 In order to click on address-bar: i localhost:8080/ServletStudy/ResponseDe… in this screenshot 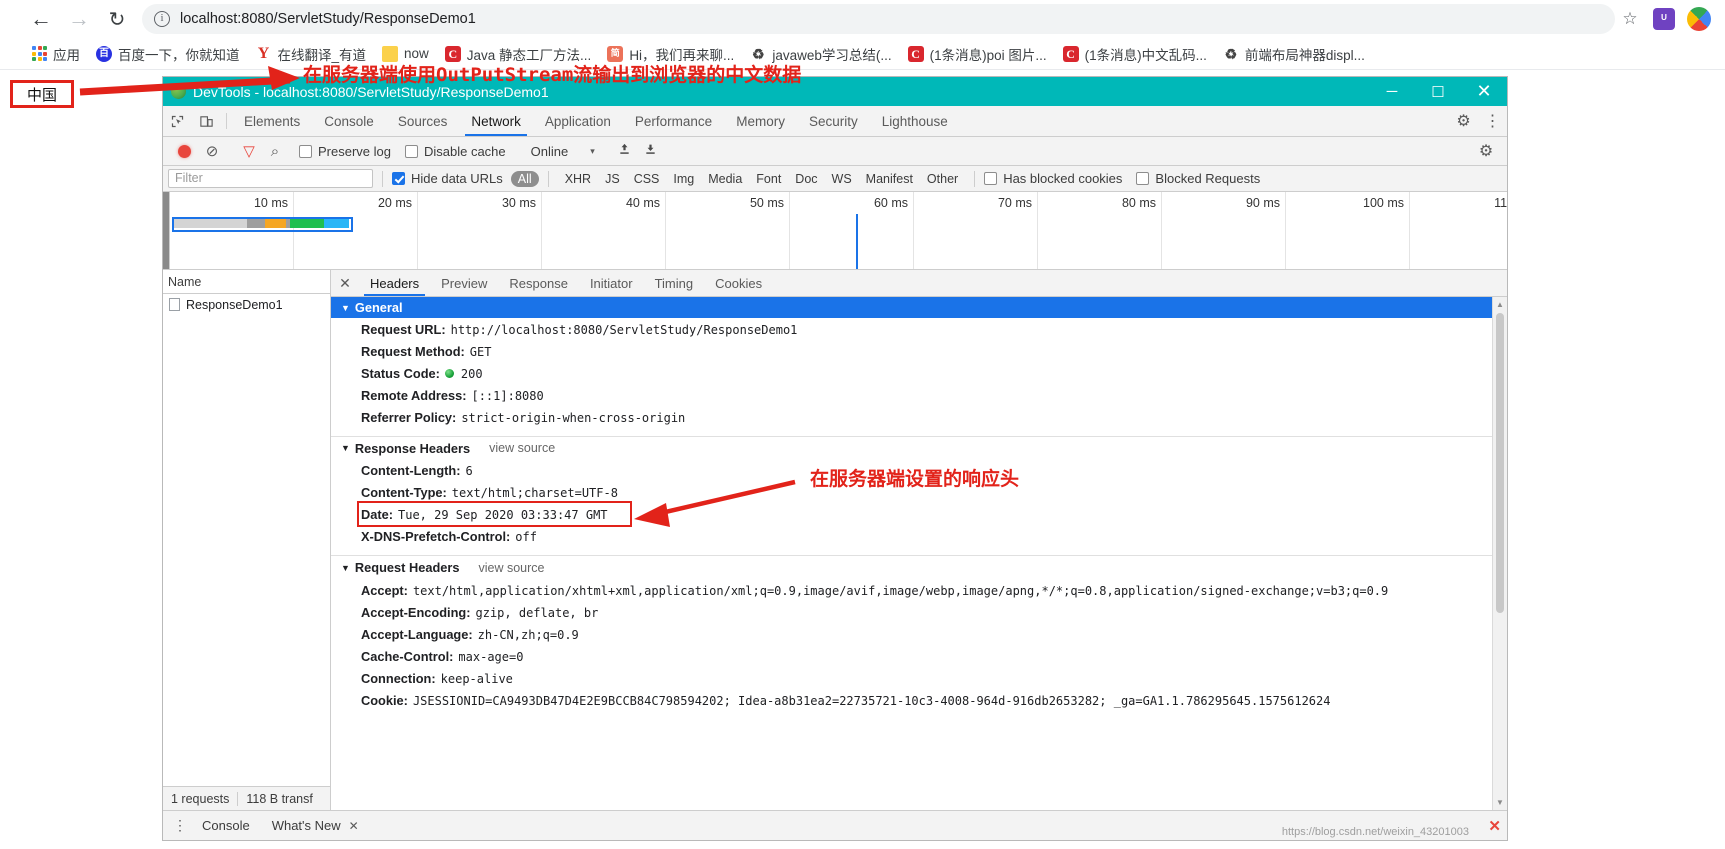, I will do `click(878, 19)`.